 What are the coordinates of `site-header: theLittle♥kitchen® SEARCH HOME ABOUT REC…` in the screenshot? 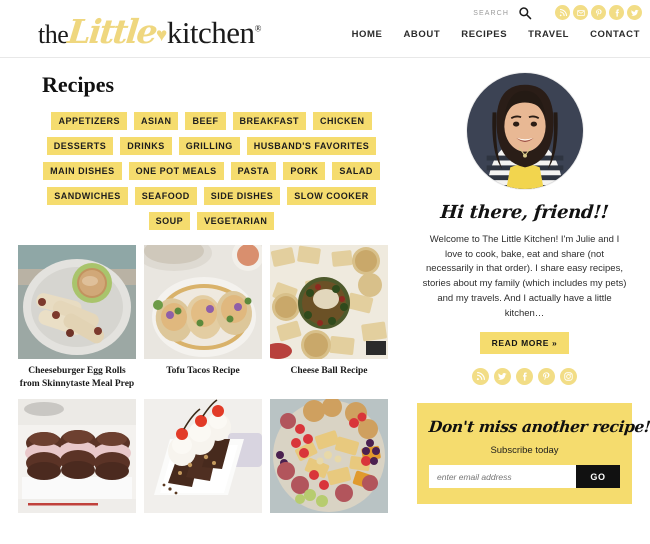 It's located at (325, 29).